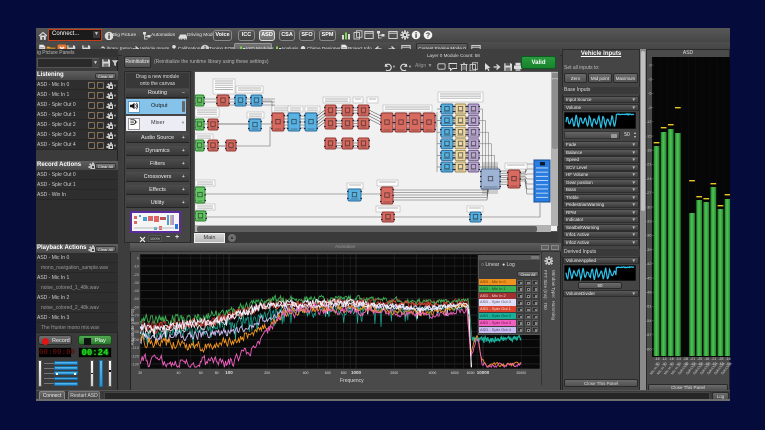 This screenshot has height=430, width=765. What do you see at coordinates (649, 121) in the screenshot?
I see `svg-text: -12` at bounding box center [649, 121].